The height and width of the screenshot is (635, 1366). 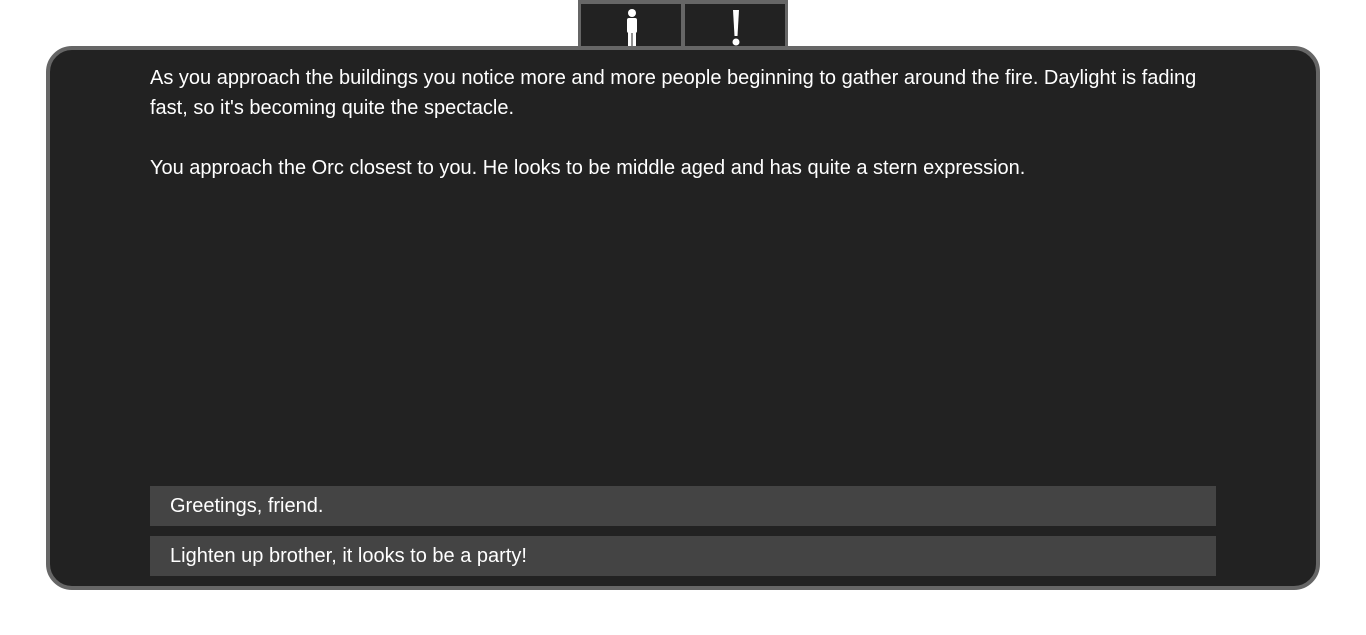 I want to click on top-tab-bar, so click(x=683, y=24).